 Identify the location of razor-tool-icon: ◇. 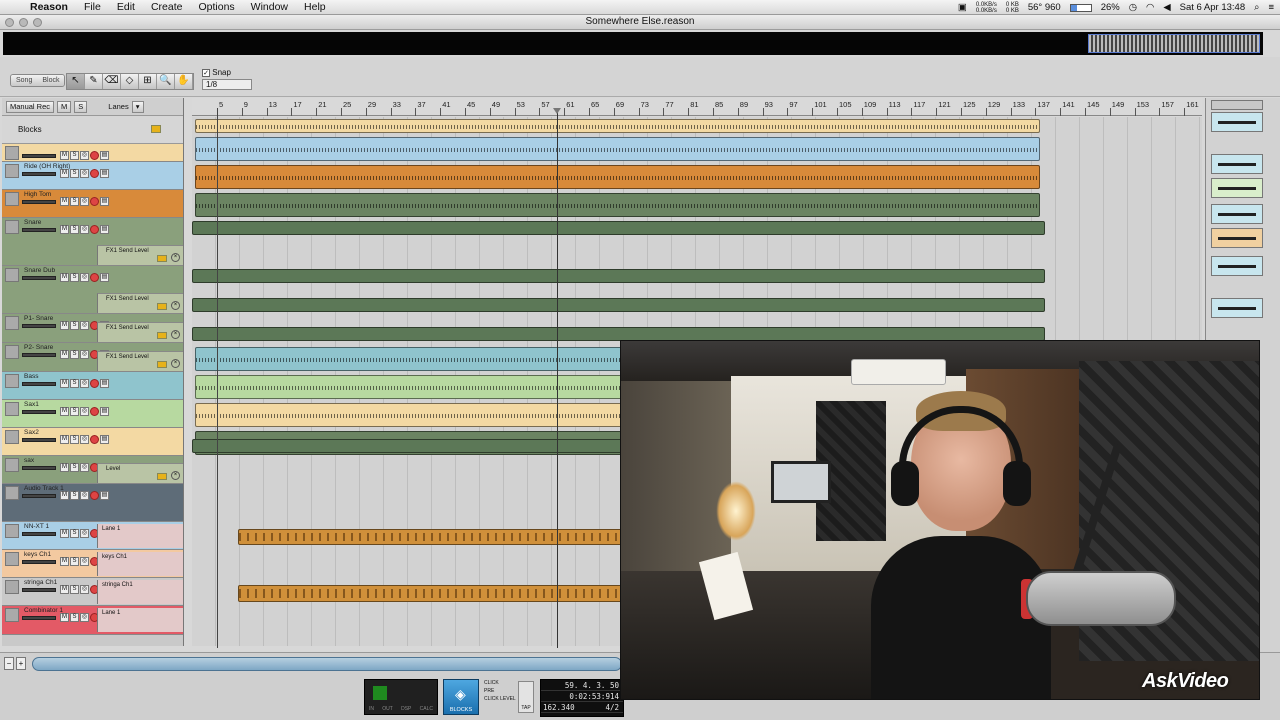
(130, 81).